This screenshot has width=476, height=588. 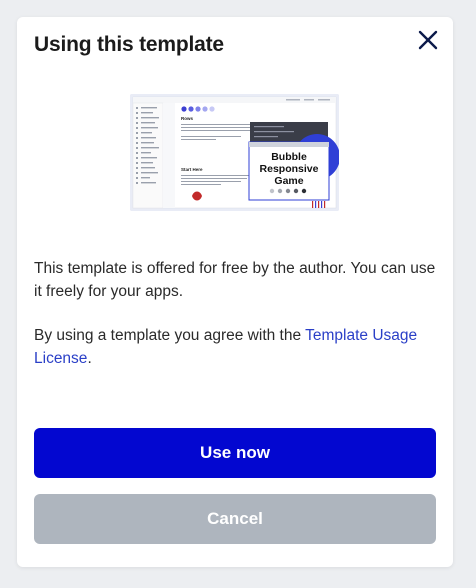 I want to click on cancel-label: Cancel, so click(x=235, y=518).